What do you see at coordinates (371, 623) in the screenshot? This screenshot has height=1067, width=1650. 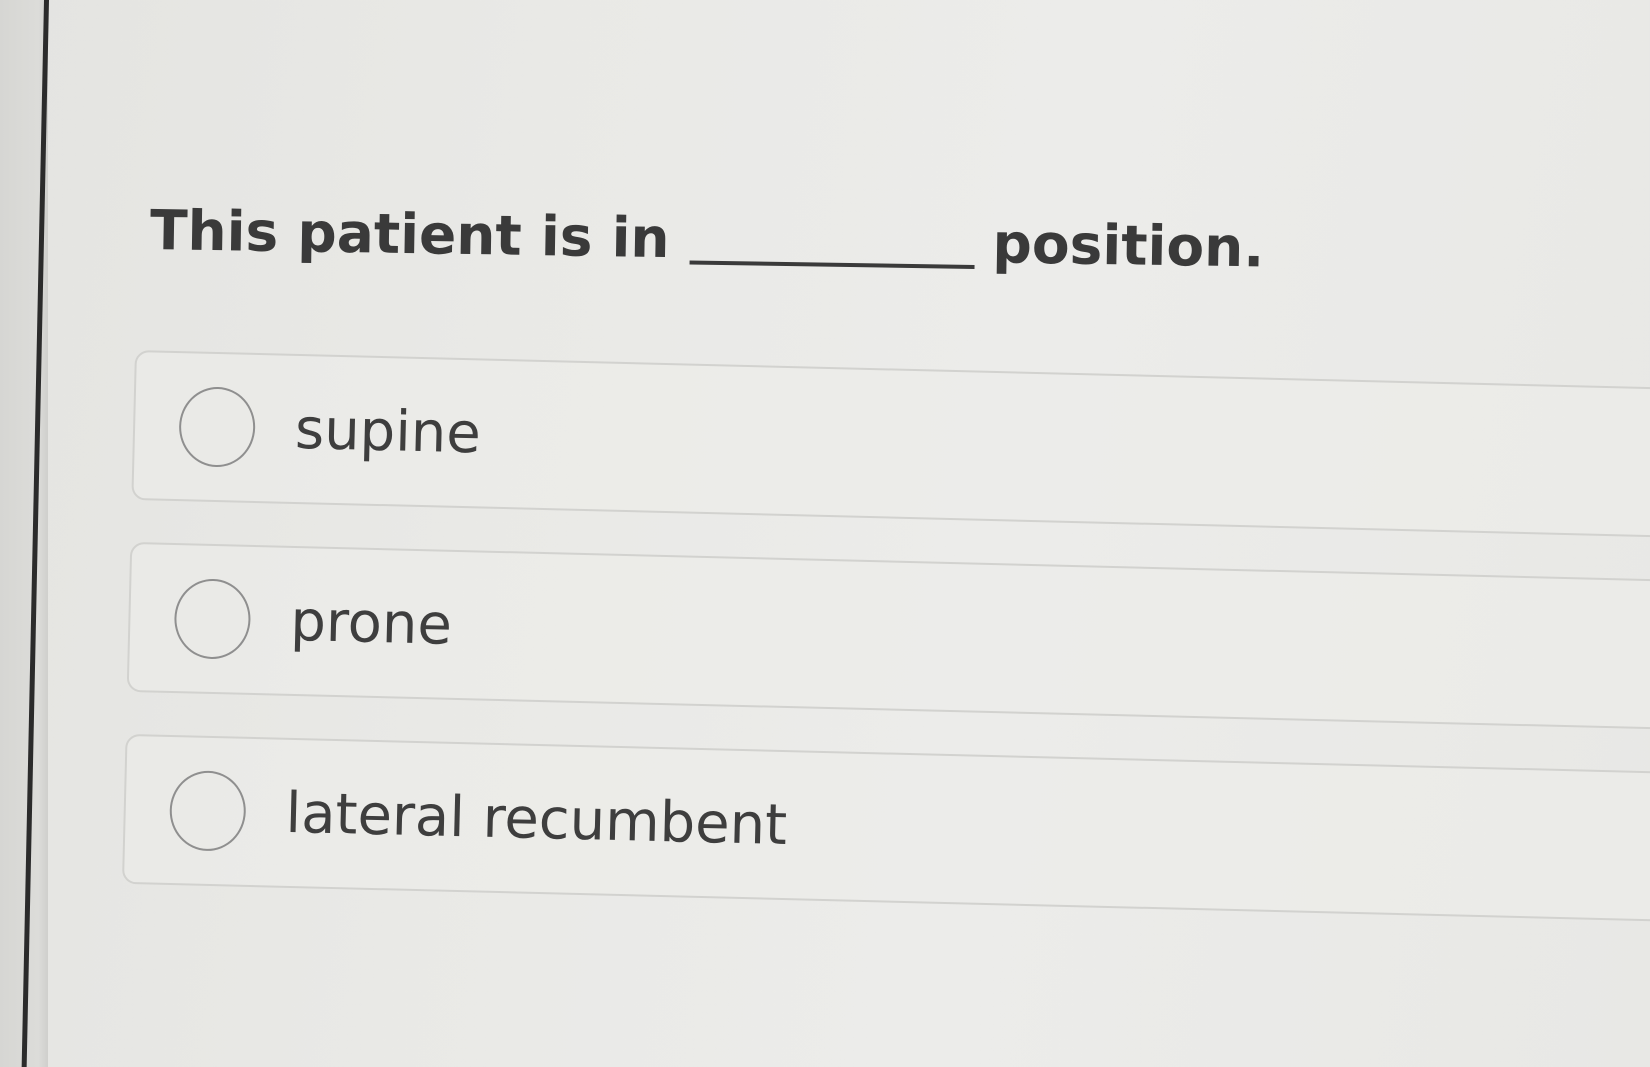 I see `option-label: prone` at bounding box center [371, 623].